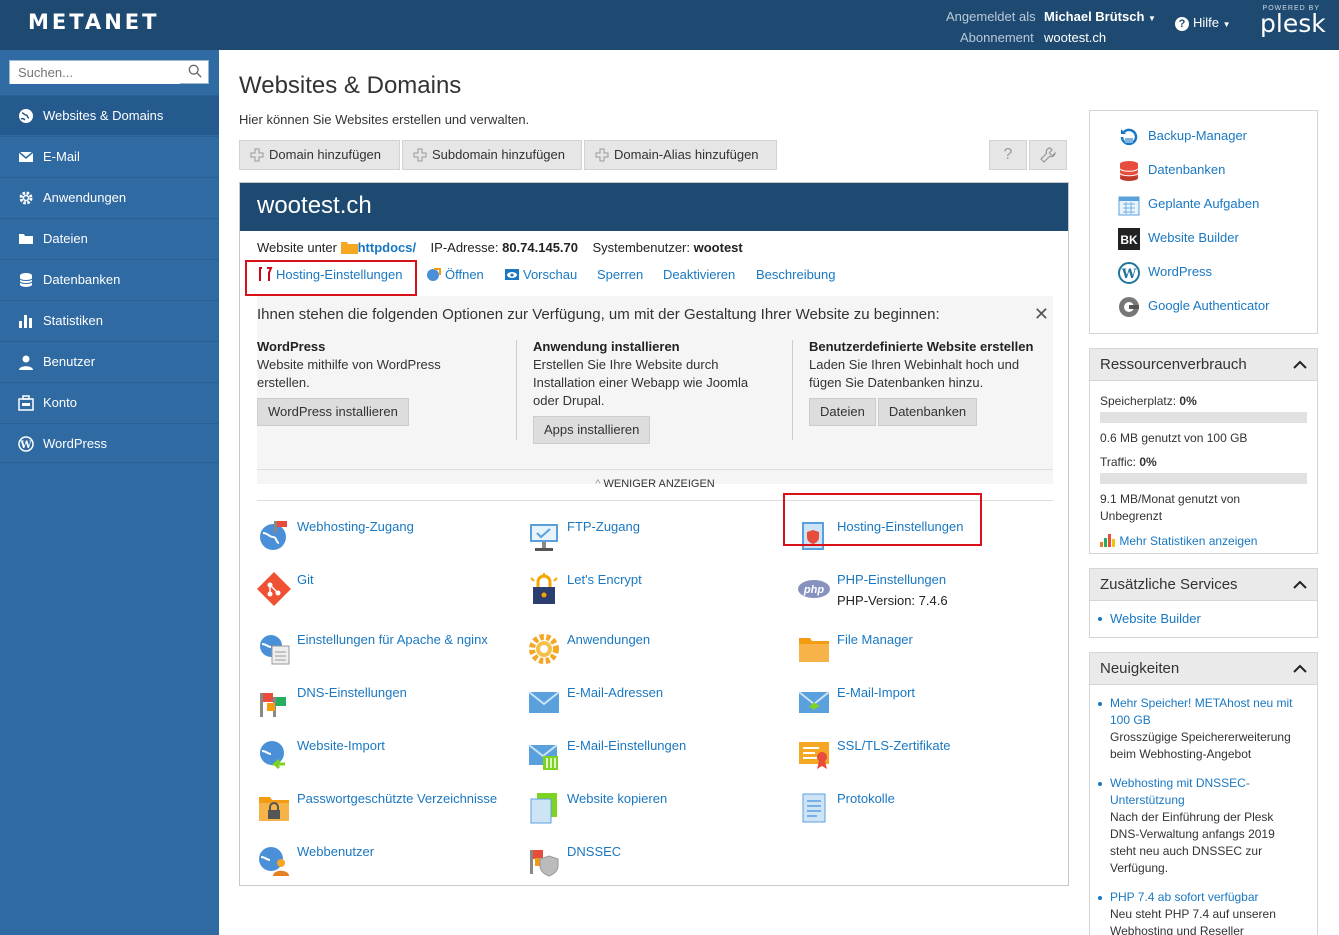 This screenshot has width=1339, height=935. What do you see at coordinates (333, 412) in the screenshot?
I see `install-wordpress-button: WordPress installieren` at bounding box center [333, 412].